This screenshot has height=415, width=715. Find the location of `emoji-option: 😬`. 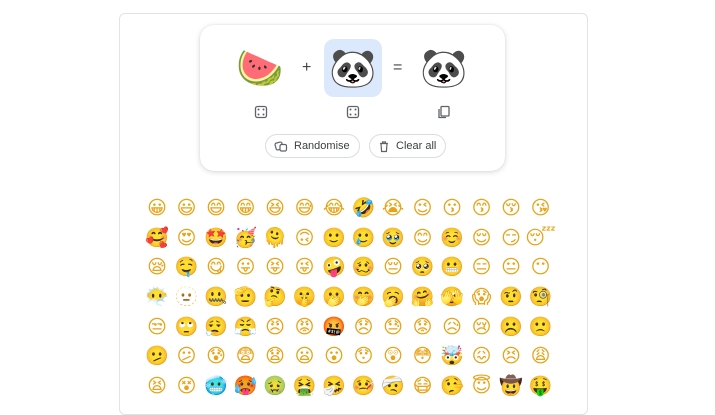

emoji-option: 😬 is located at coordinates (452, 267).